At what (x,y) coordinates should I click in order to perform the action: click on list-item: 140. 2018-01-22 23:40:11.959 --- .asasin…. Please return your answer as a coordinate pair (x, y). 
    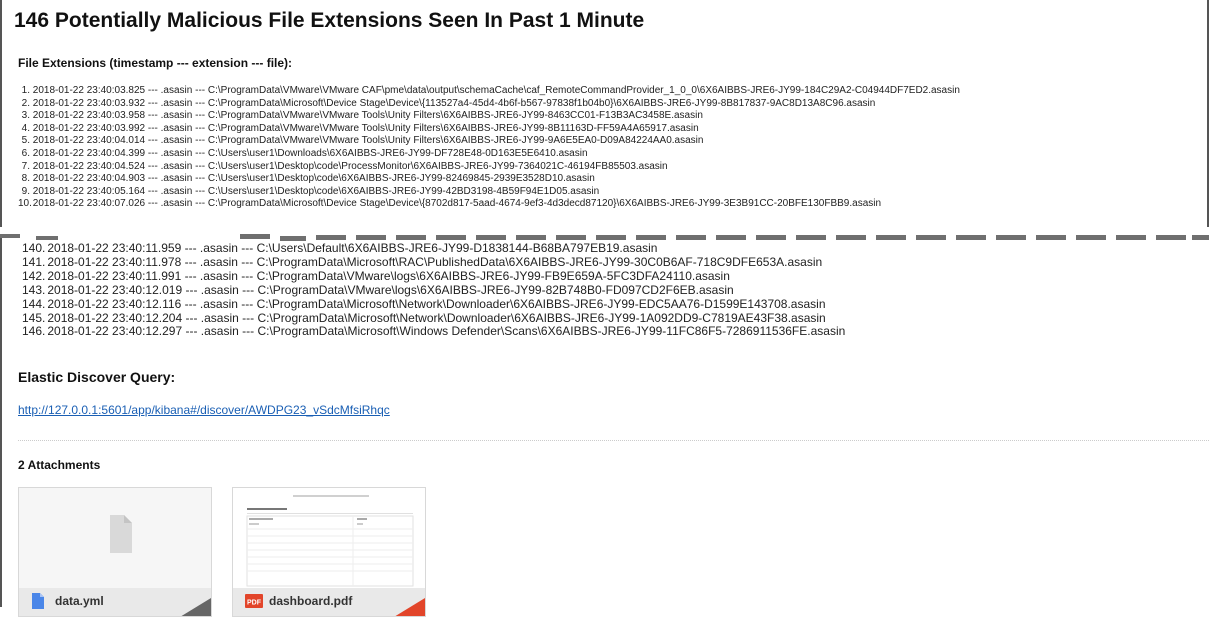
    Looking at the image, I should click on (340, 248).